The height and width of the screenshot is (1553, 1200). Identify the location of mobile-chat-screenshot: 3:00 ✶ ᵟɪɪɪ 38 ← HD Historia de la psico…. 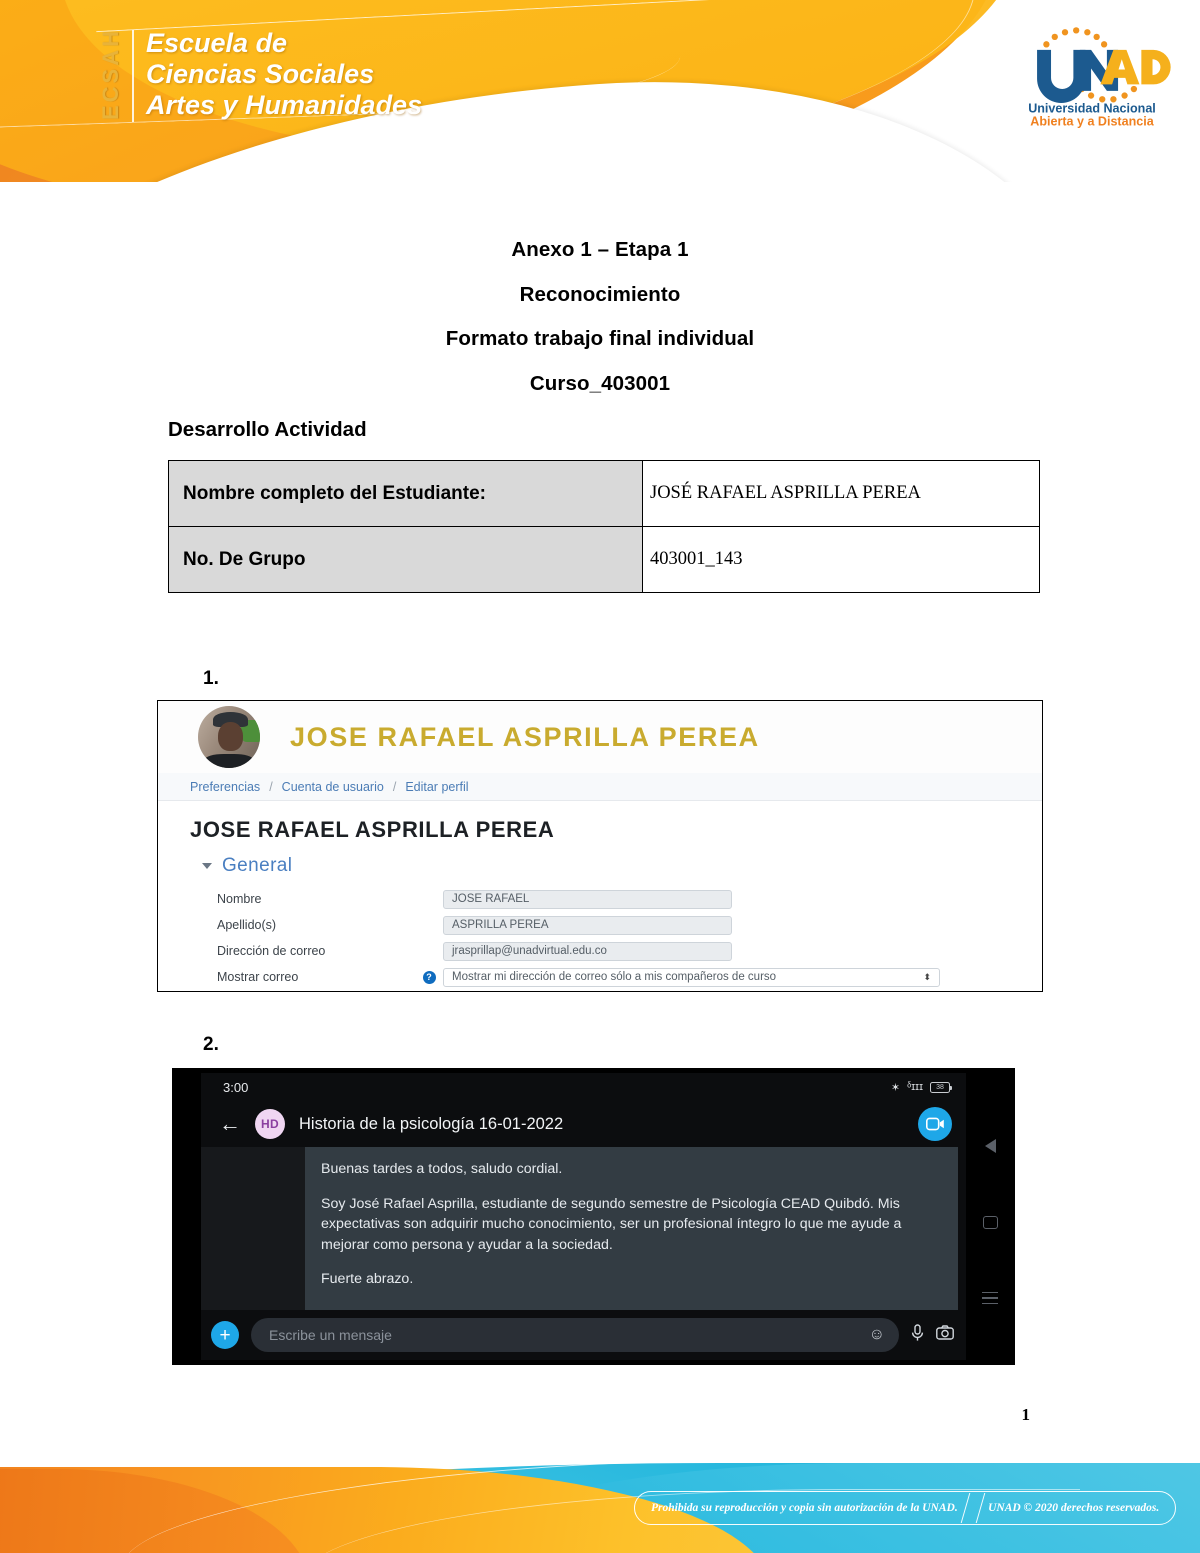
(593, 1216).